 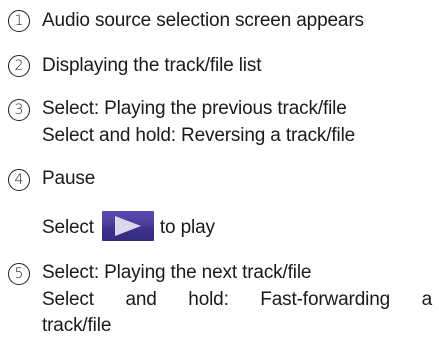 What do you see at coordinates (194, 108) in the screenshot?
I see `item-3-line-1: Select: Playing the previous track/file` at bounding box center [194, 108].